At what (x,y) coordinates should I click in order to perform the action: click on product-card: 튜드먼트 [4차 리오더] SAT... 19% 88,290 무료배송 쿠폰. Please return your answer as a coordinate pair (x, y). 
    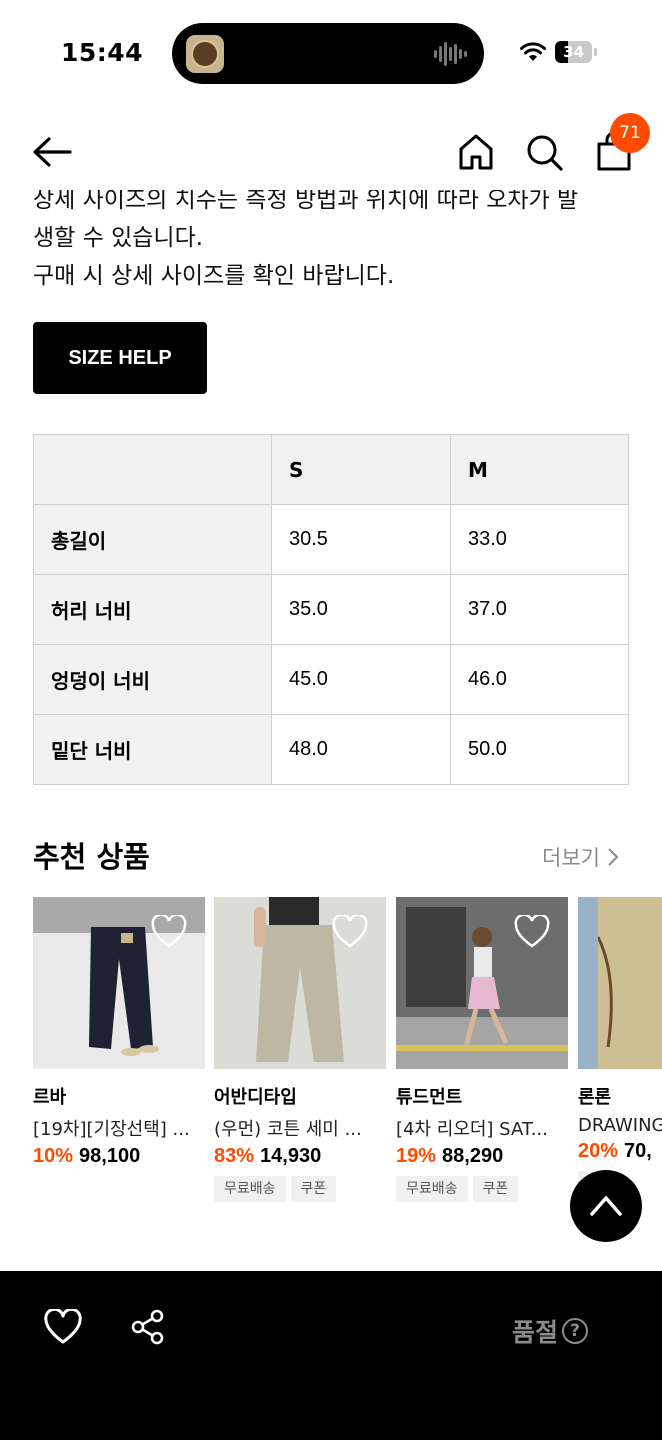
    Looking at the image, I should click on (482, 1049).